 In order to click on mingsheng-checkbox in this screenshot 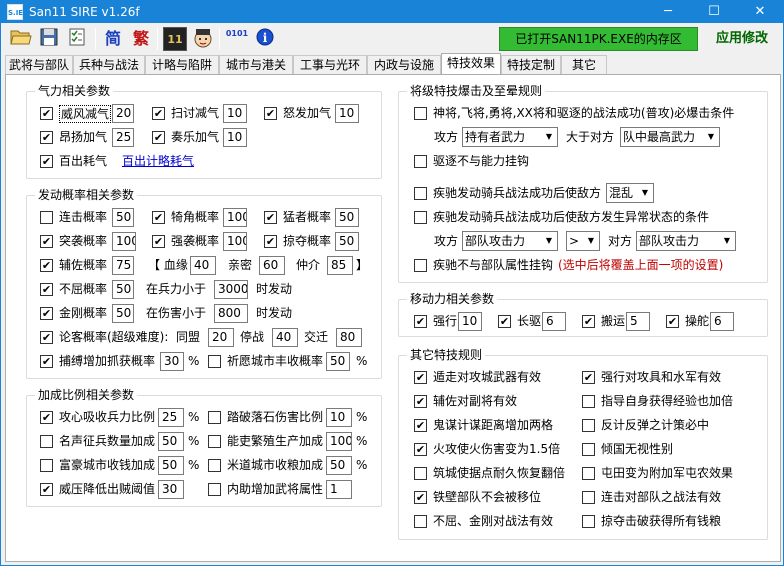, I will do `click(46, 441)`.